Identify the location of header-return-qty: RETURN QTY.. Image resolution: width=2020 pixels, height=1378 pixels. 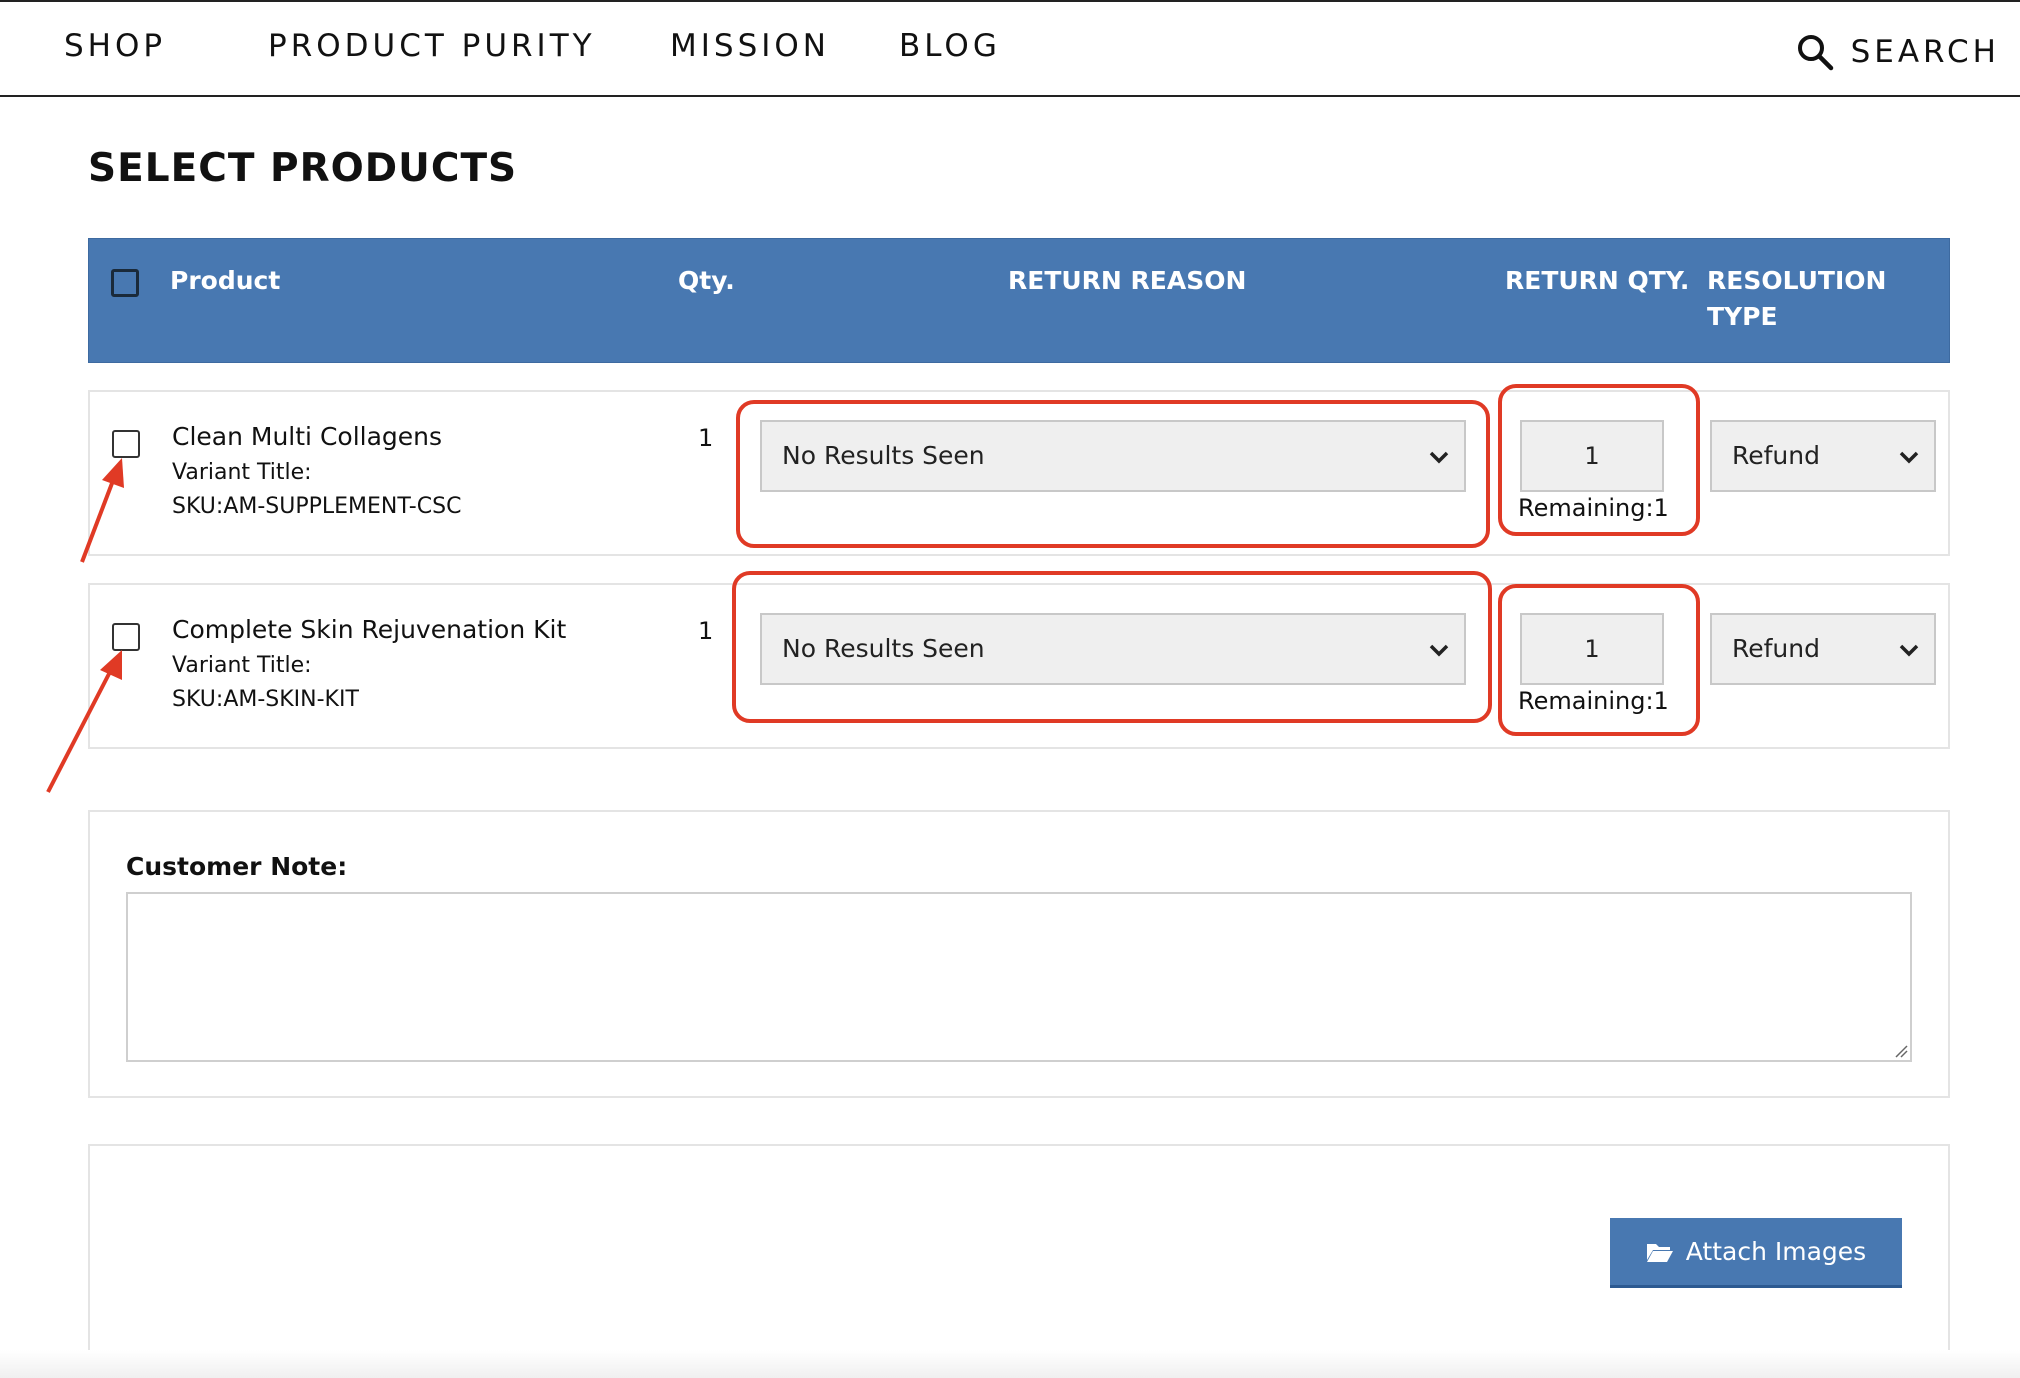
(1597, 280).